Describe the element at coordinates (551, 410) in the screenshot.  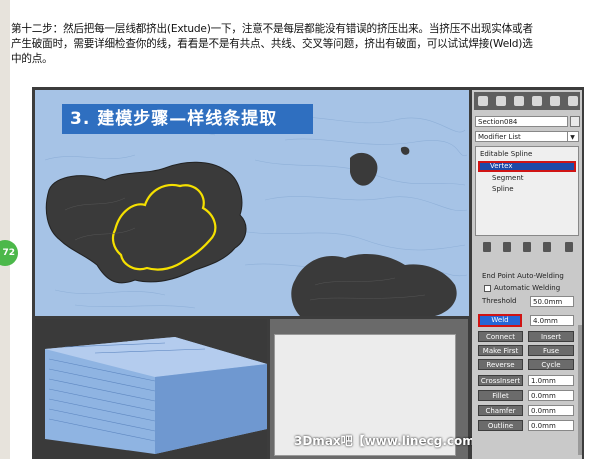
I see `chamfer-spinner: 0.0mm` at that location.